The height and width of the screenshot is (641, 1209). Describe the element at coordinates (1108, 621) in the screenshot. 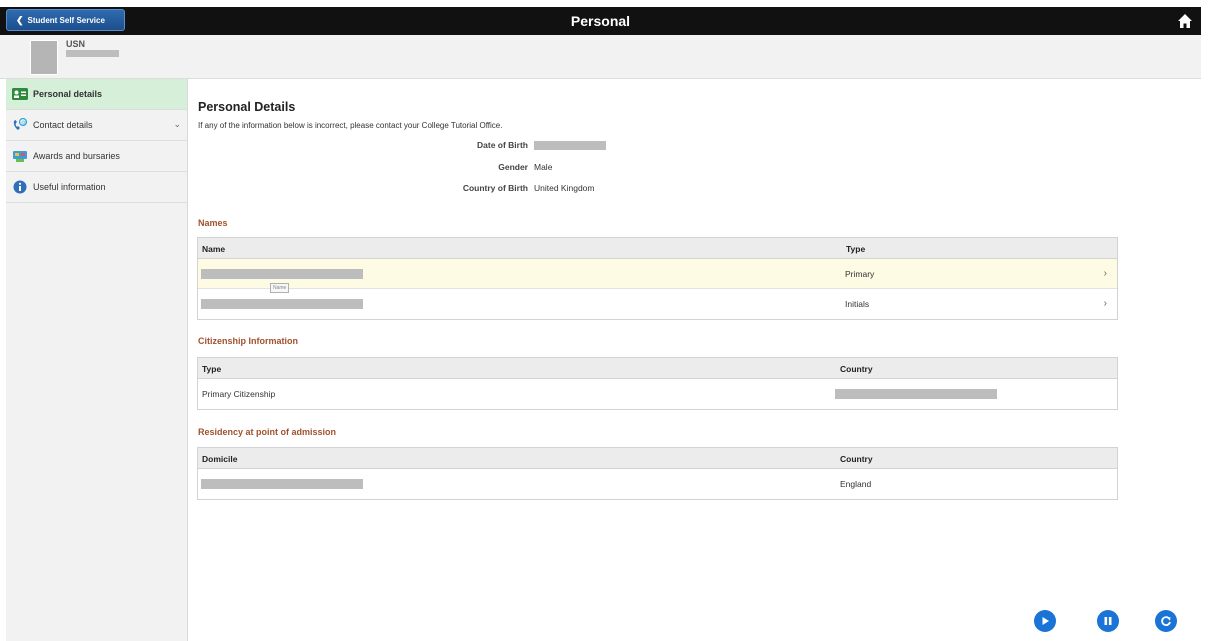

I see `pause-icon` at that location.